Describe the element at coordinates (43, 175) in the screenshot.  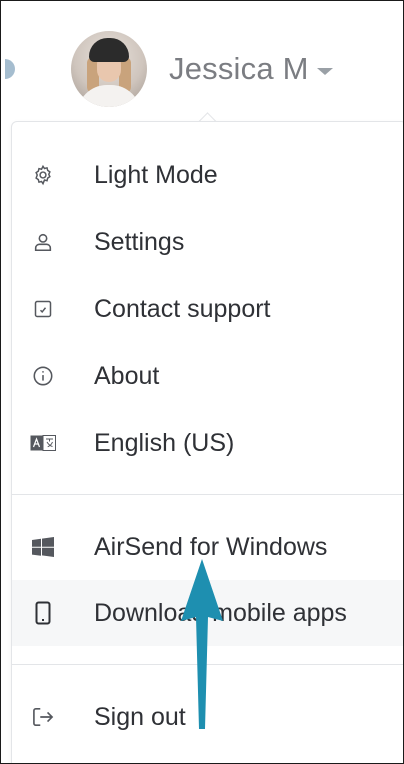
I see `gear-icon` at that location.